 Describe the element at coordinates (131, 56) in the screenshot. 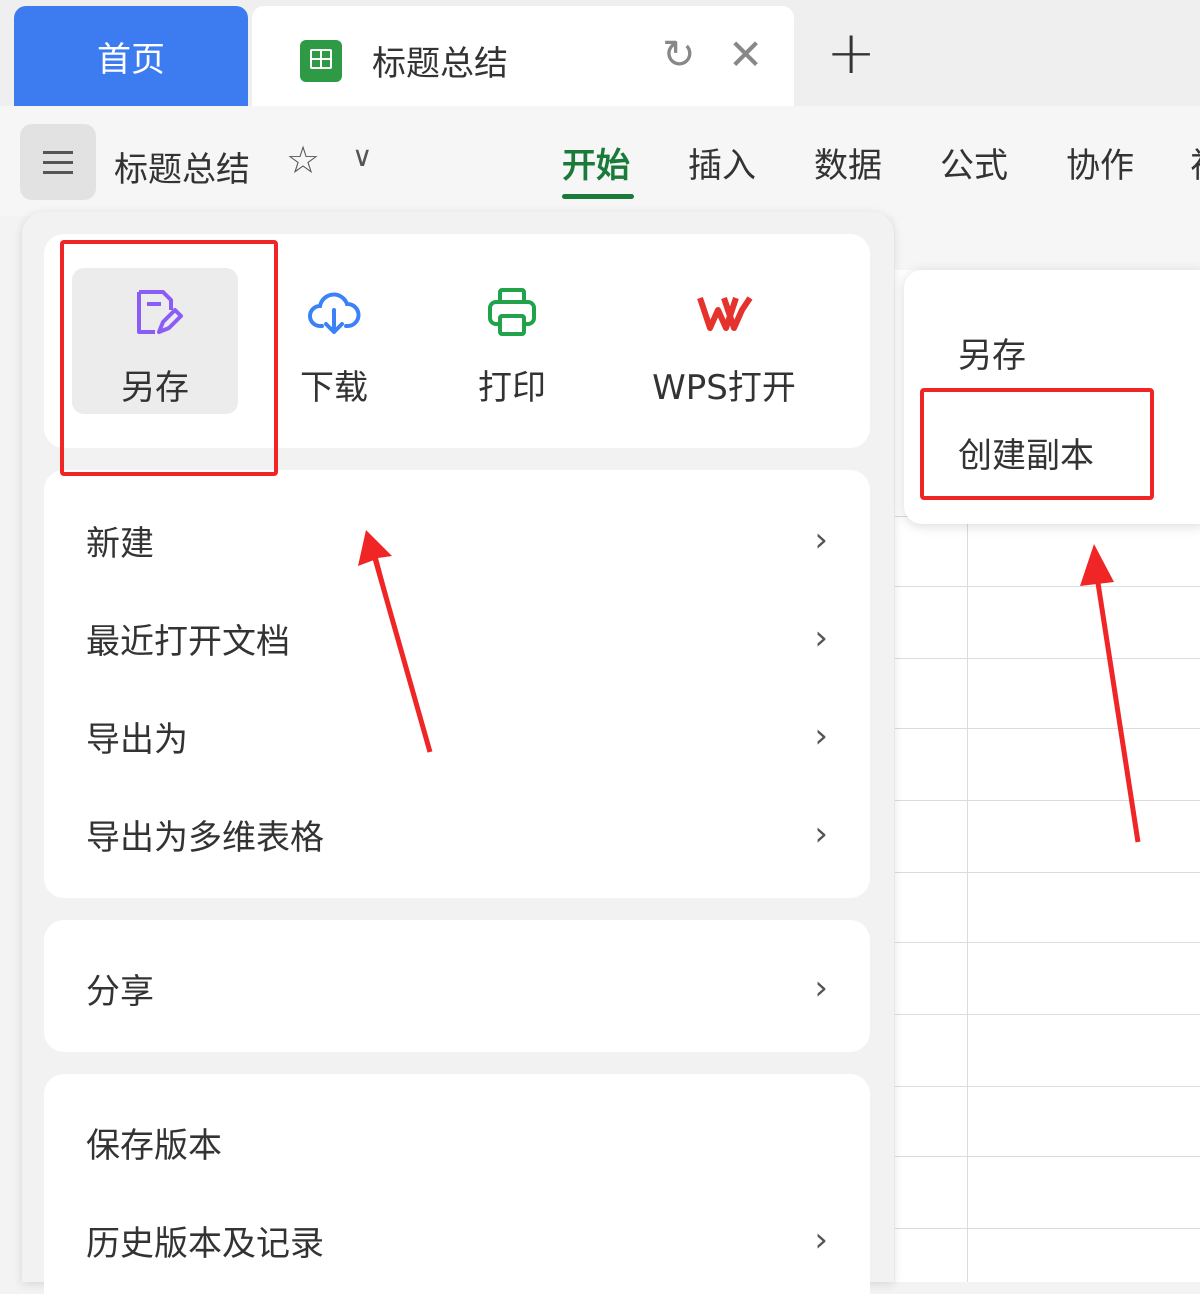

I see `tab-home: 首页` at that location.